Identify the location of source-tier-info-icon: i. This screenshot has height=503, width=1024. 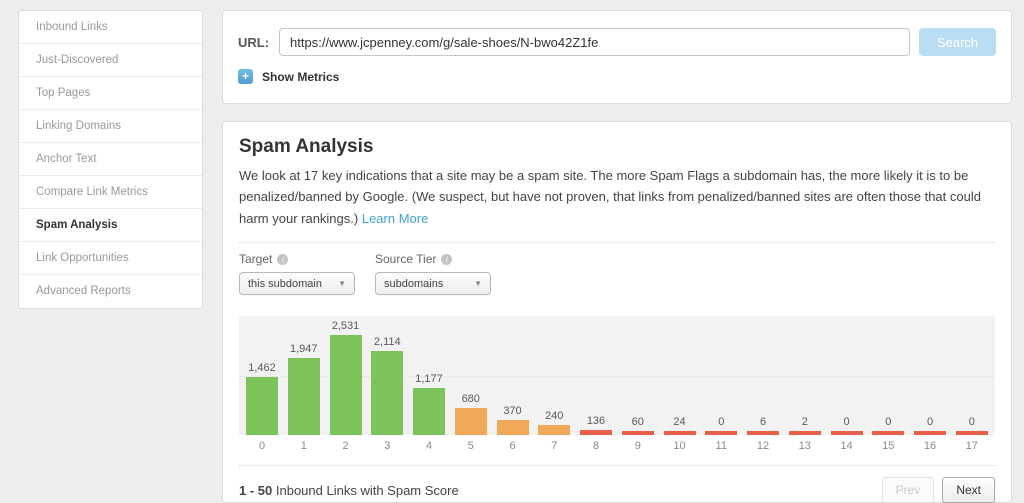
(447, 259).